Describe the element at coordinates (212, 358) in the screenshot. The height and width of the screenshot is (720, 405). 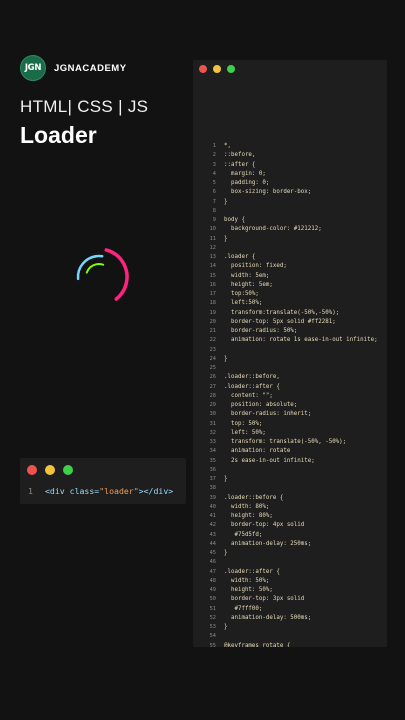
I see `line-number: 24` at that location.